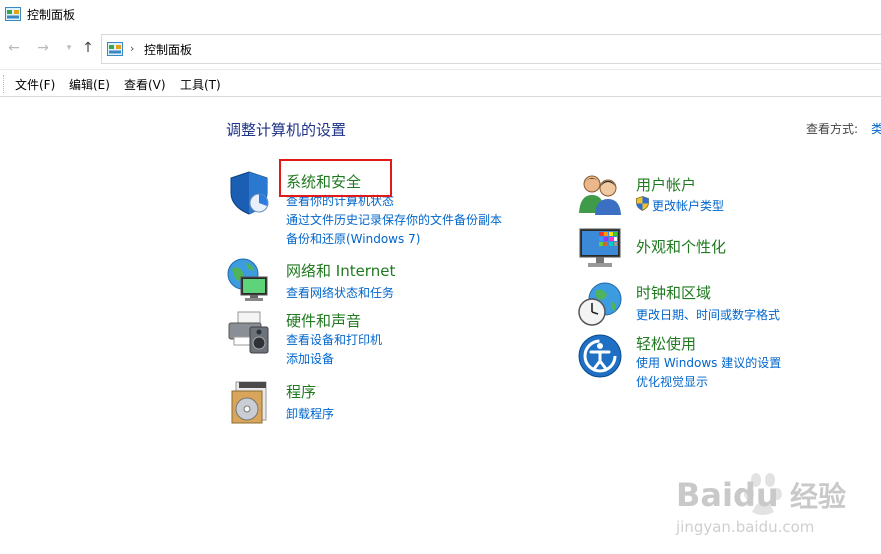 The image size is (881, 554). What do you see at coordinates (310, 358) in the screenshot?
I see `link-add-device: 添加设备` at bounding box center [310, 358].